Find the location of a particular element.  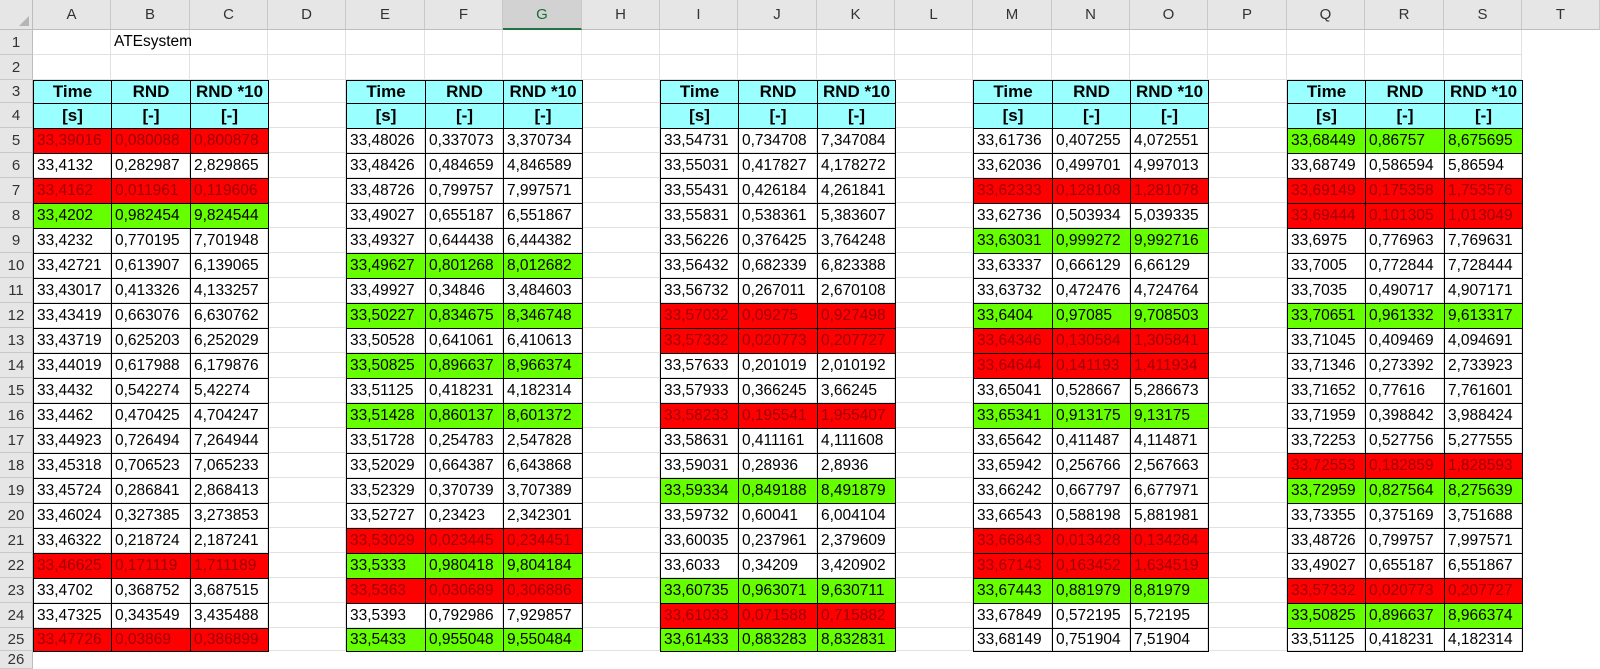

unit-cell: [-] is located at coordinates (778, 116).